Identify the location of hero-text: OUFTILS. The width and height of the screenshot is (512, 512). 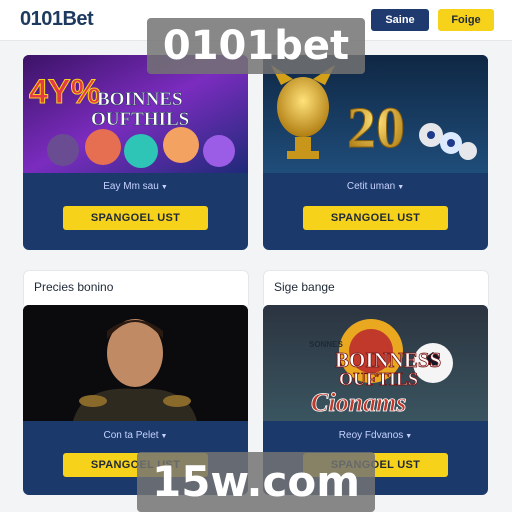
(378, 379).